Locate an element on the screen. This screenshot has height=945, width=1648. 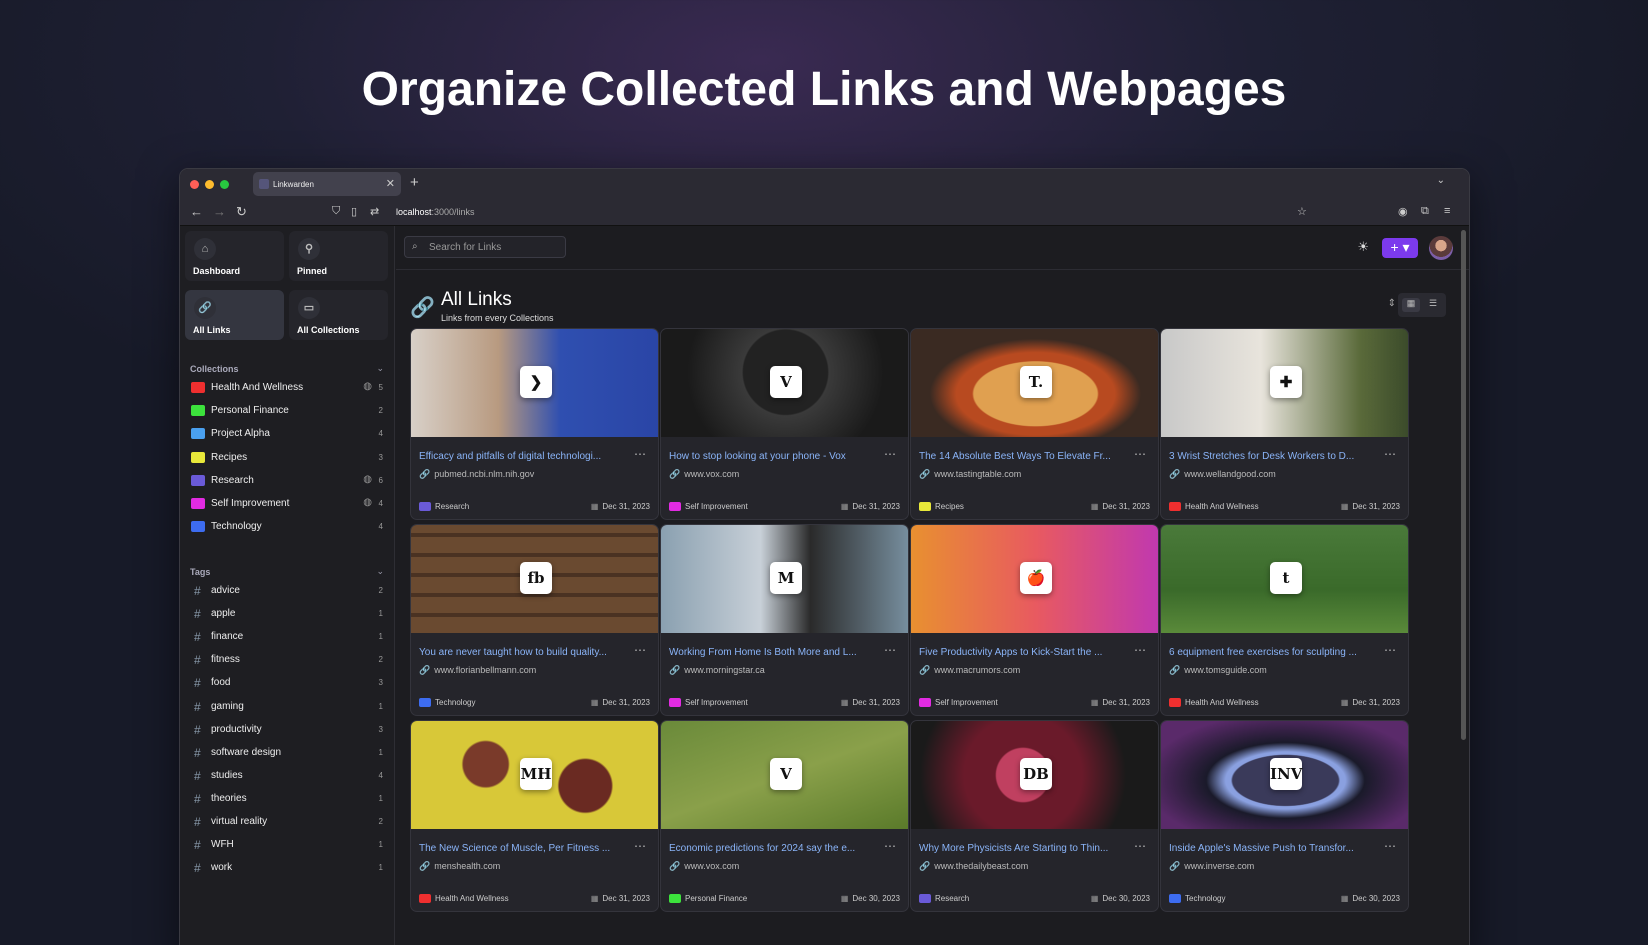
nav-all-links: 🔗 All Links is located at coordinates (234, 315).